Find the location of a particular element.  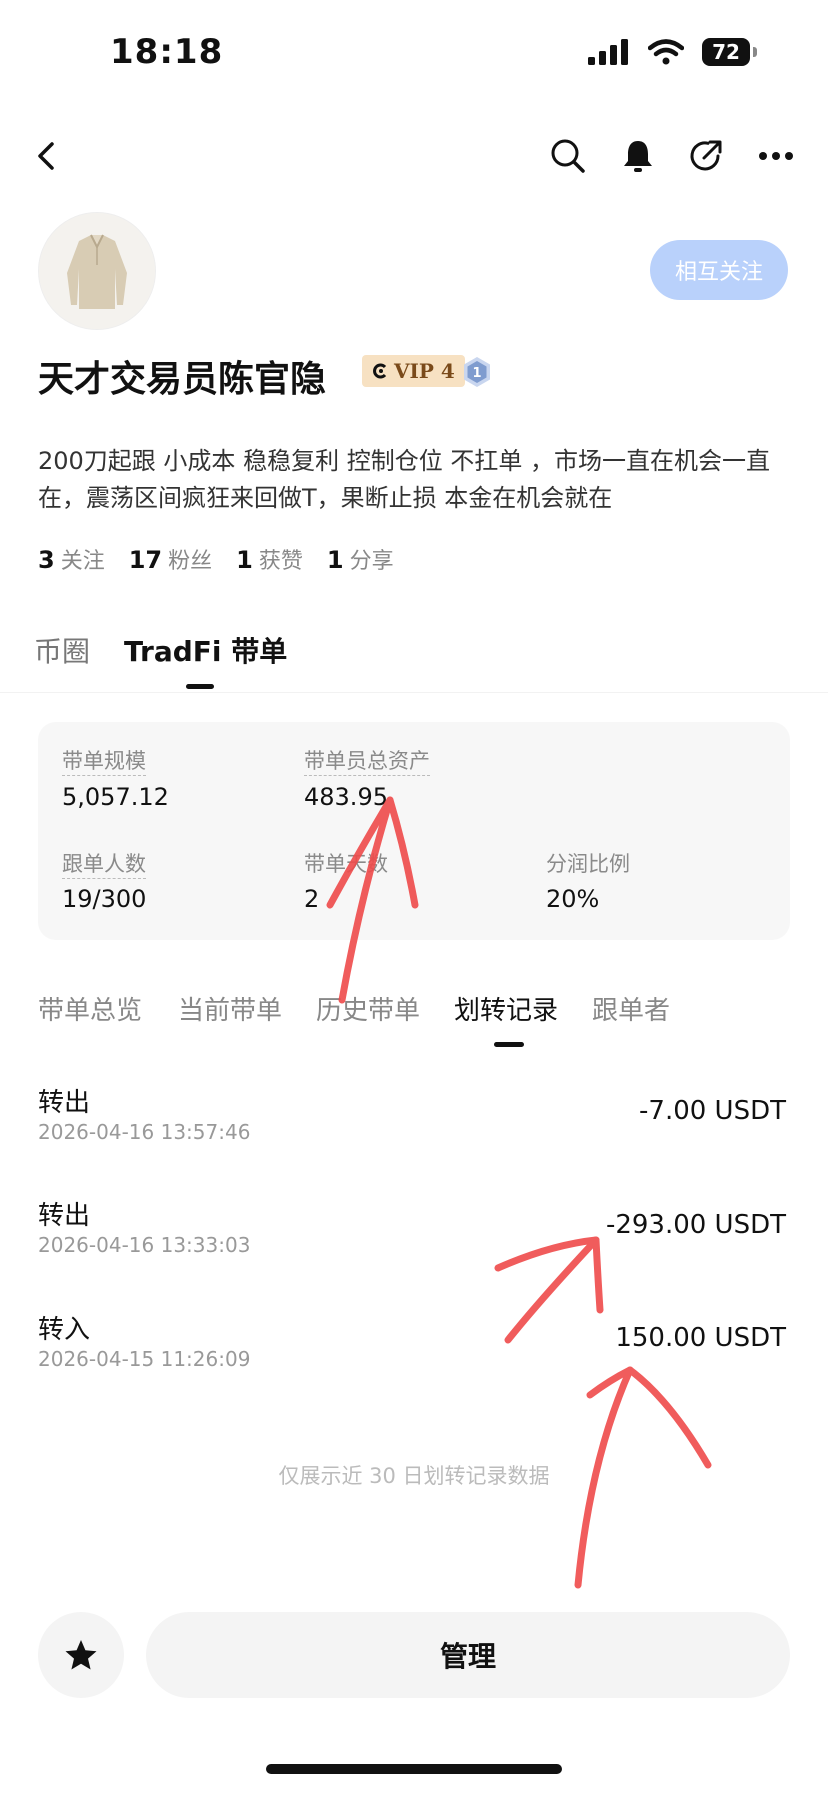

search-icon is located at coordinates (568, 156).